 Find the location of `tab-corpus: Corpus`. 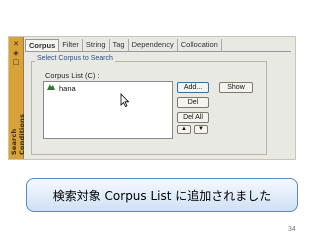

tab-corpus: Corpus is located at coordinates (42, 45).